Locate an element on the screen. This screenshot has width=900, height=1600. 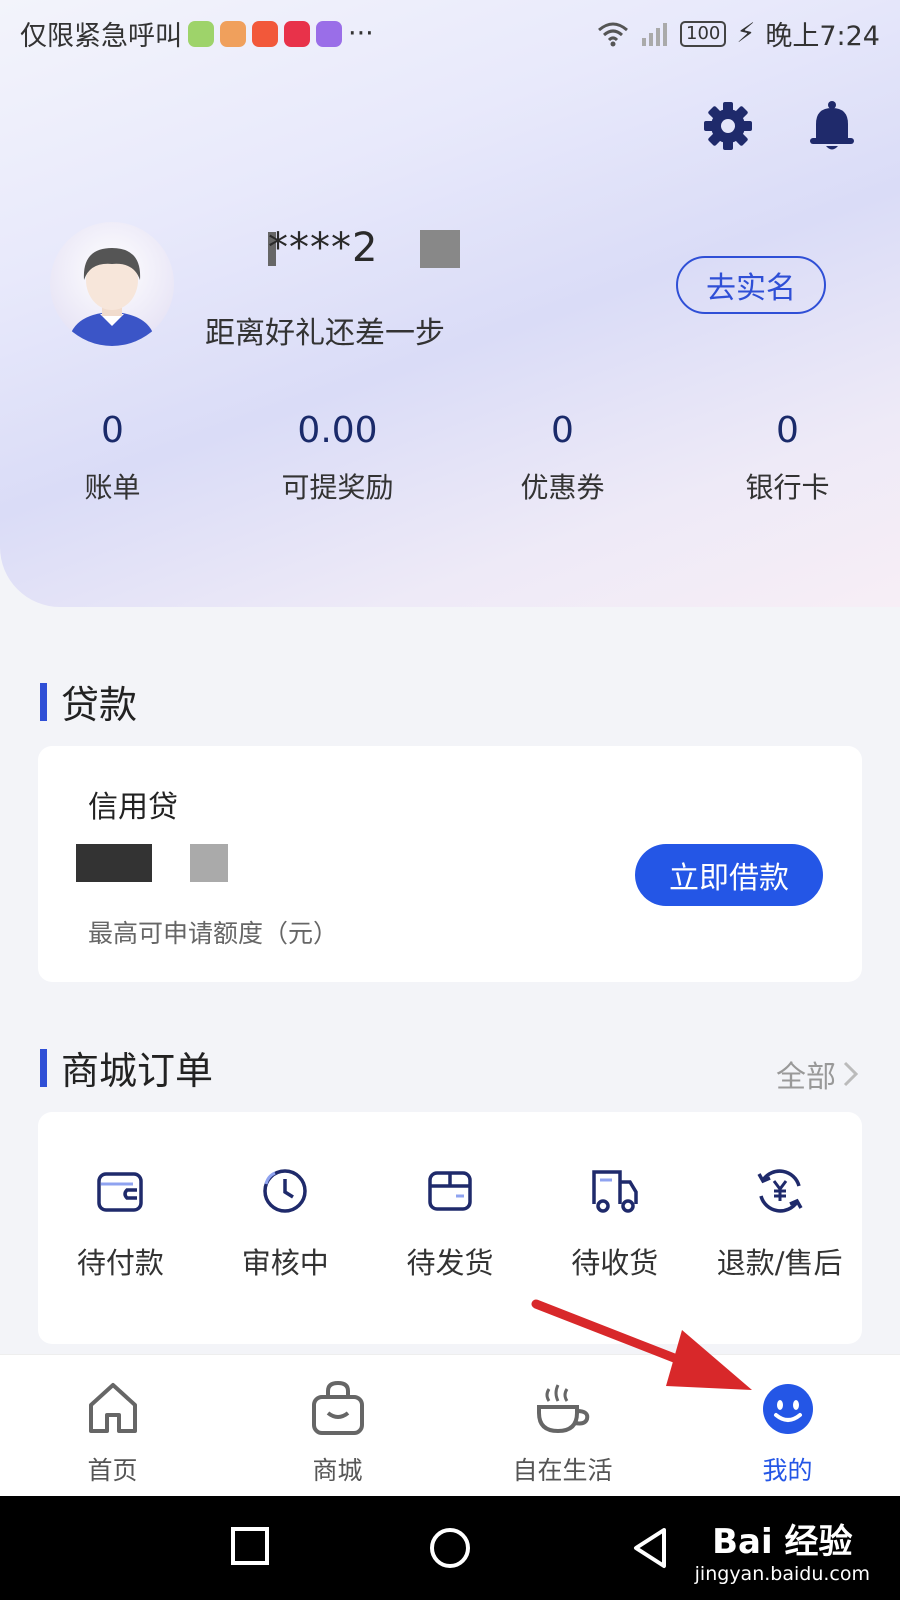
signal-icon is located at coordinates (655, 34).